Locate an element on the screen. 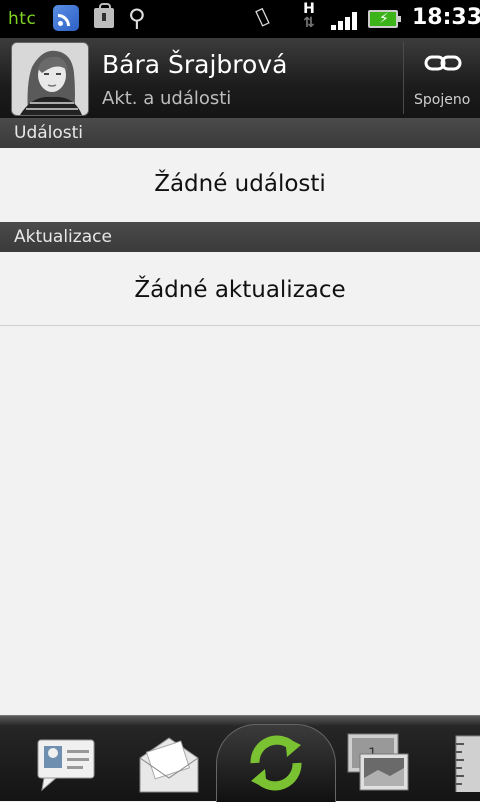 The width and height of the screenshot is (480, 802). photo-album-icon: 1 is located at coordinates (378, 762).